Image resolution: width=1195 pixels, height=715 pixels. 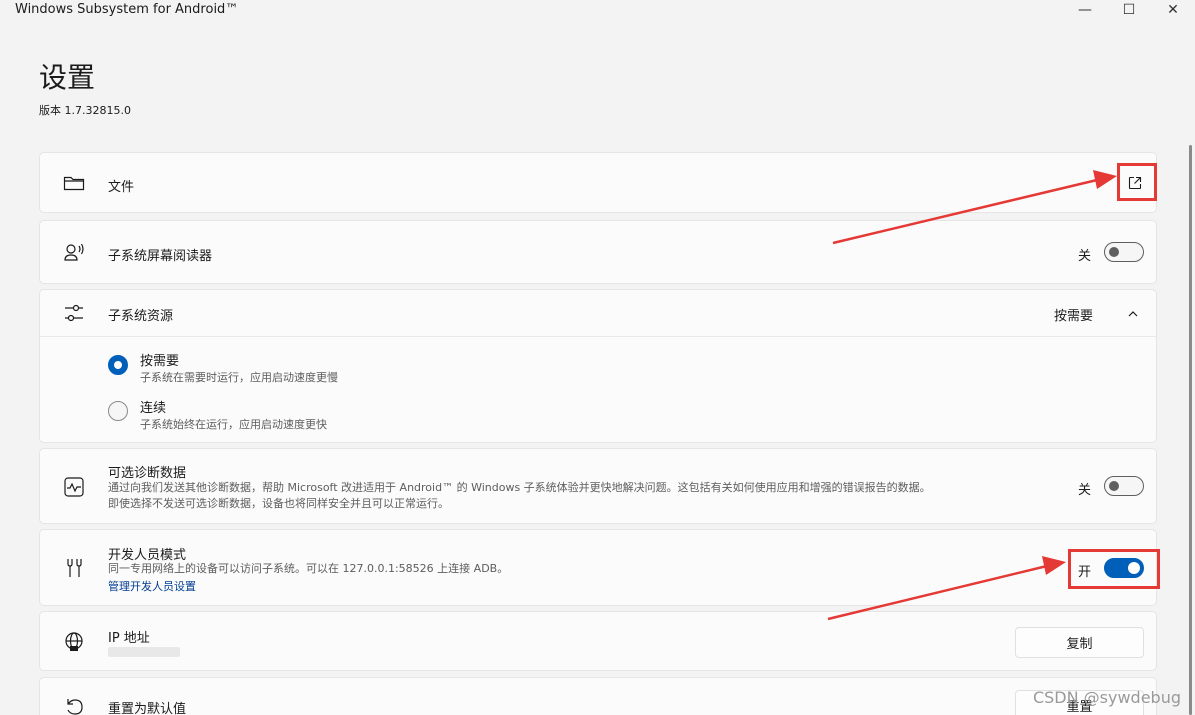 I want to click on option-continuous-title: 连续, so click(x=153, y=408).